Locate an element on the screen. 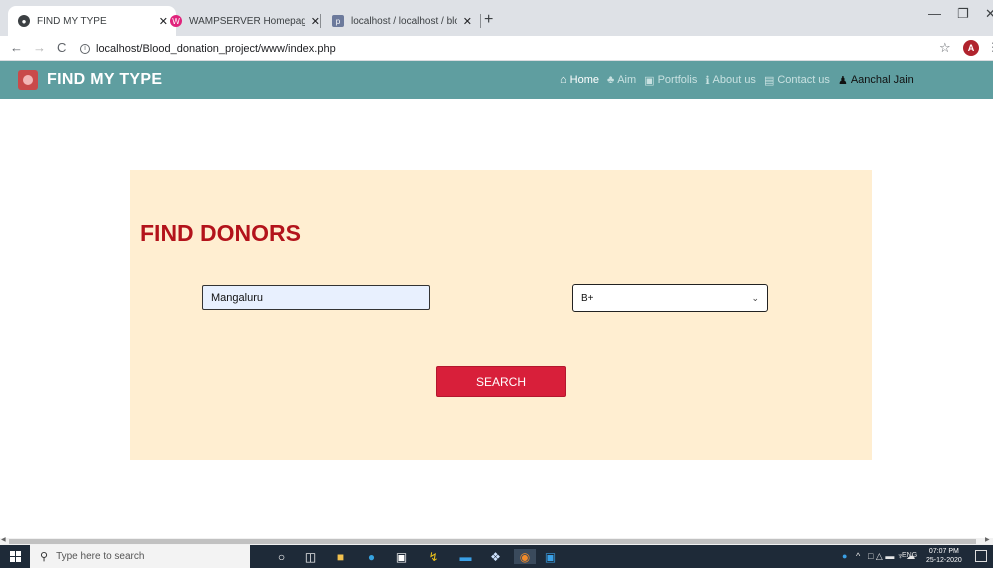  search-button: SEARCH is located at coordinates (501, 381).